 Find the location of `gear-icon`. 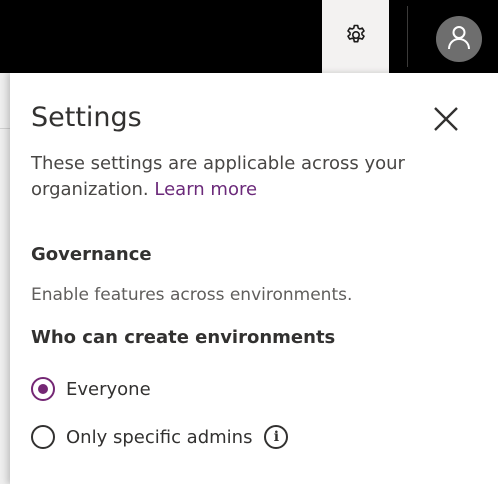

gear-icon is located at coordinates (356, 37).